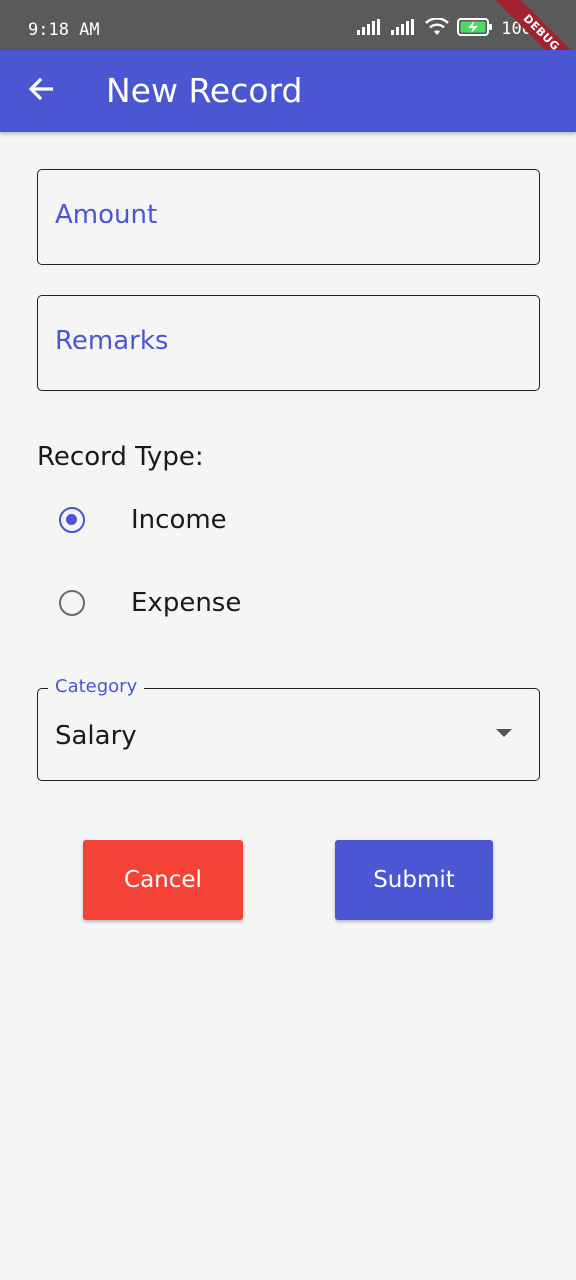 This screenshot has width=576, height=1280. What do you see at coordinates (120, 457) in the screenshot?
I see `record-type-label: Record Type:` at bounding box center [120, 457].